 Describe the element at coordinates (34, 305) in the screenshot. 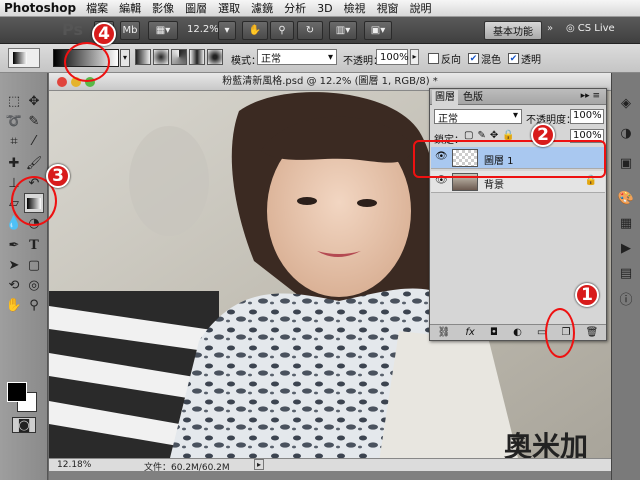

I see `zoom-tool: ⚲` at that location.